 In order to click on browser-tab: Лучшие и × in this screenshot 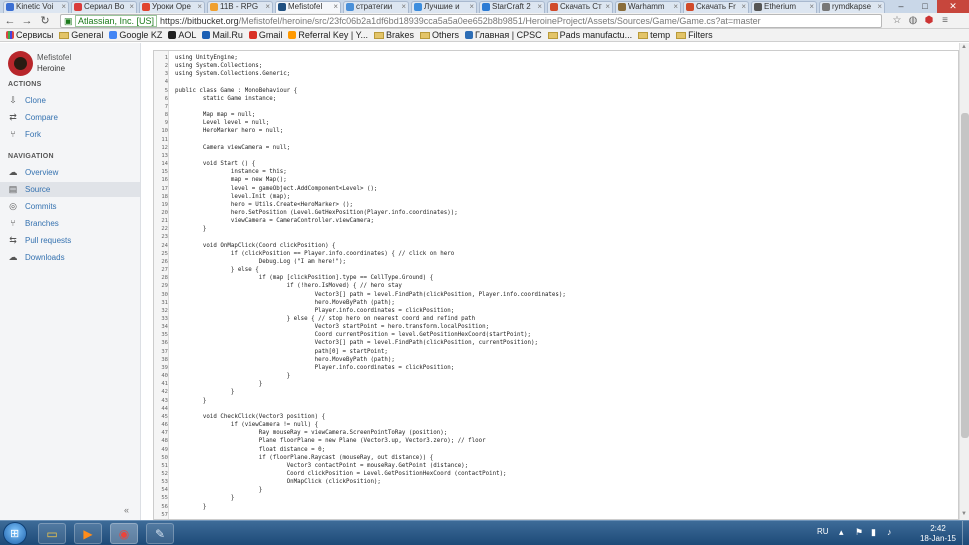, I will do `click(444, 7)`.